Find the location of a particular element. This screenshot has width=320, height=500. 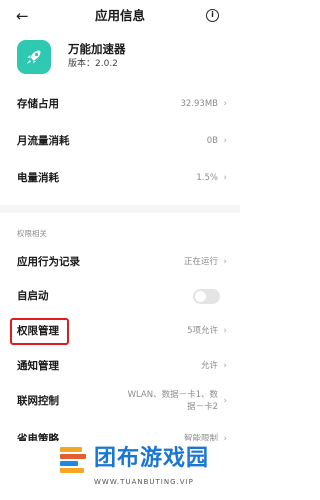

notification-management-row: 通知管理 允许 › is located at coordinates (120, 367).